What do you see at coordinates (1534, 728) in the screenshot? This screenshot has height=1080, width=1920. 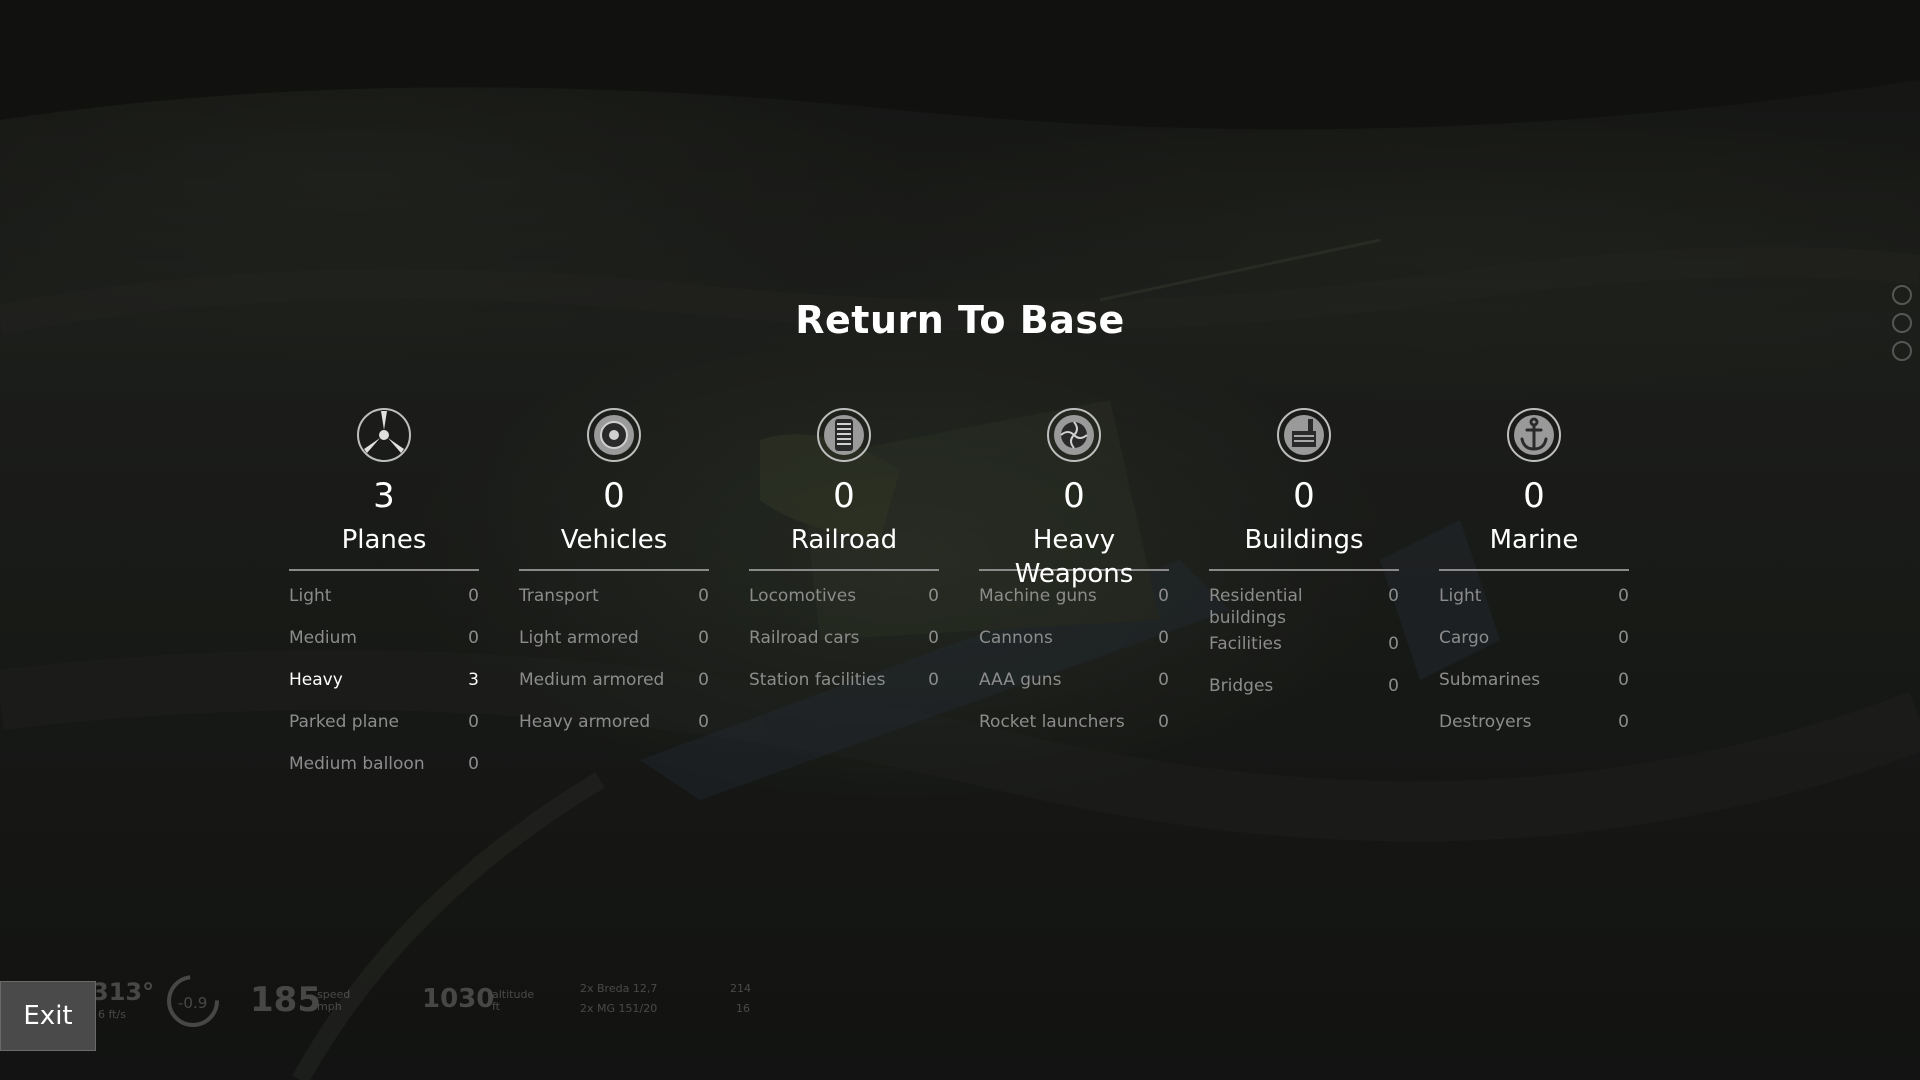 I see `stat-row: Destroyers 0` at bounding box center [1534, 728].